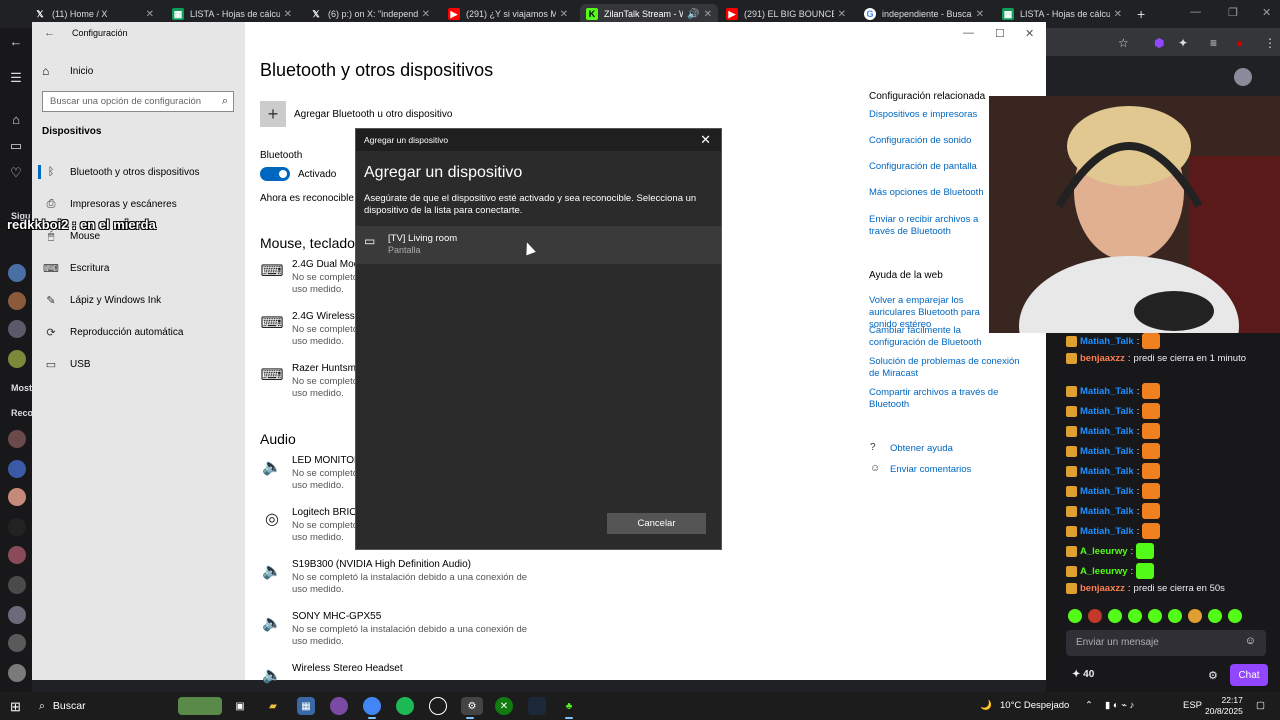 Image resolution: width=1280 pixels, height=720 pixels. Describe the element at coordinates (1089, 705) in the screenshot. I see `chevron-up-icon: ⌃` at that location.